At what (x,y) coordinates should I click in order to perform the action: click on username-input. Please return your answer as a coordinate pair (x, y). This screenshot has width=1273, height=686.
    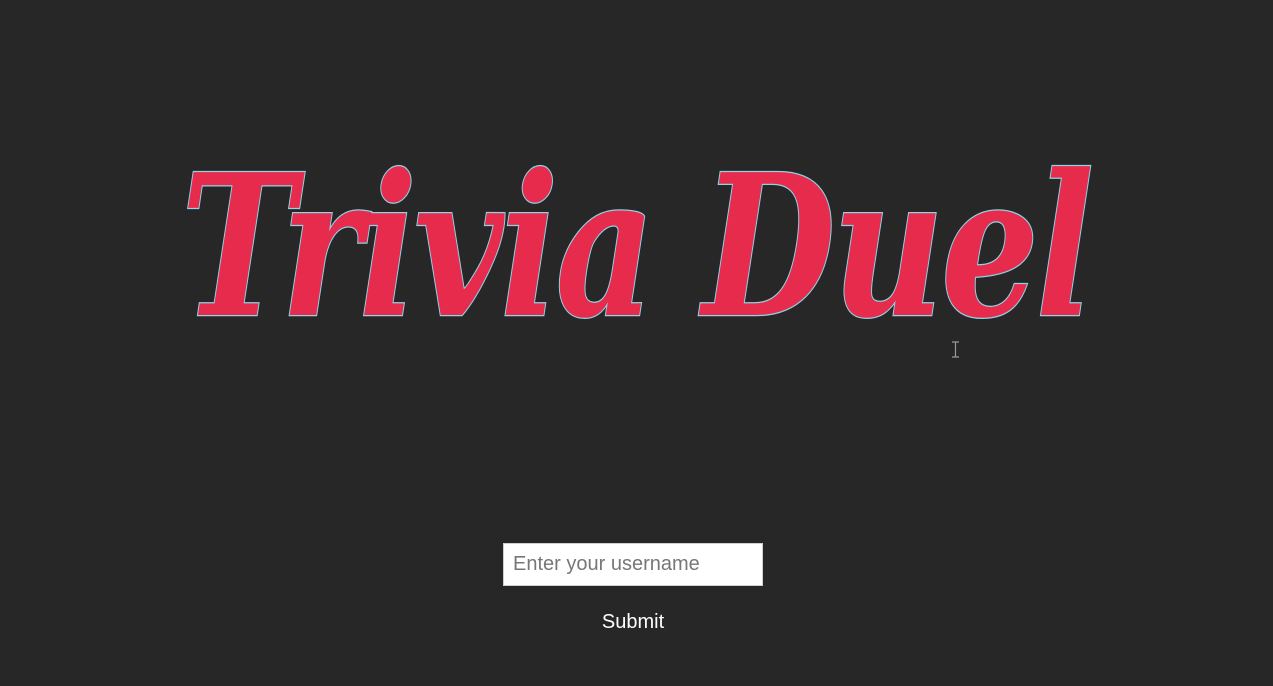
    Looking at the image, I should click on (633, 564).